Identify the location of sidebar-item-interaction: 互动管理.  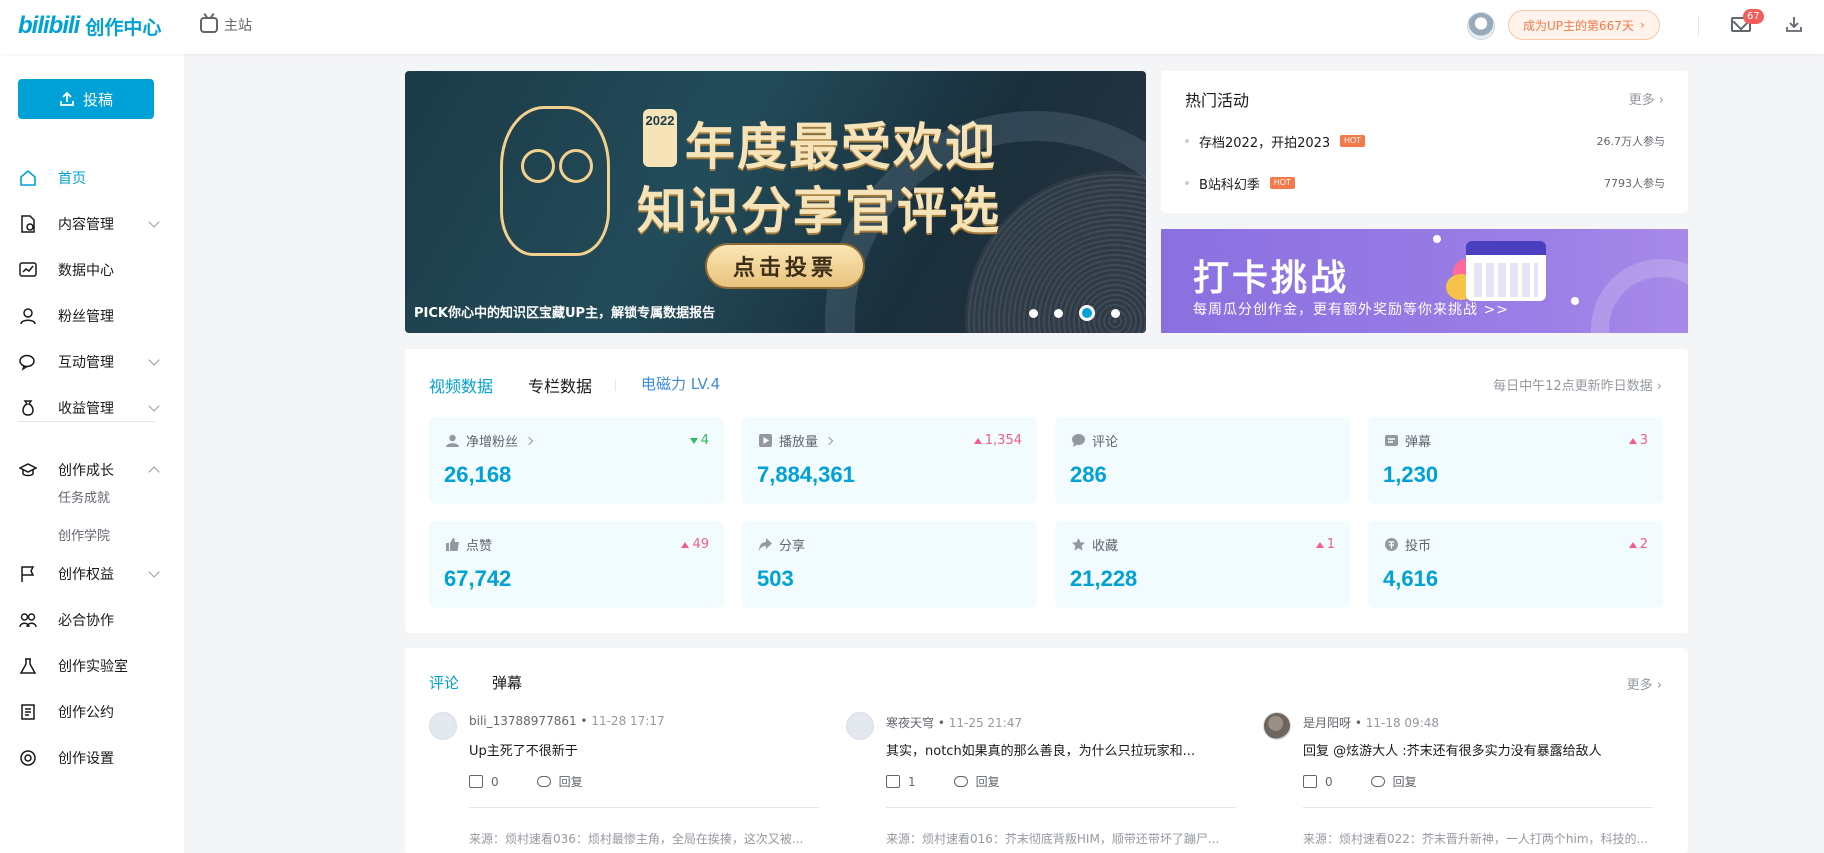
(92, 362).